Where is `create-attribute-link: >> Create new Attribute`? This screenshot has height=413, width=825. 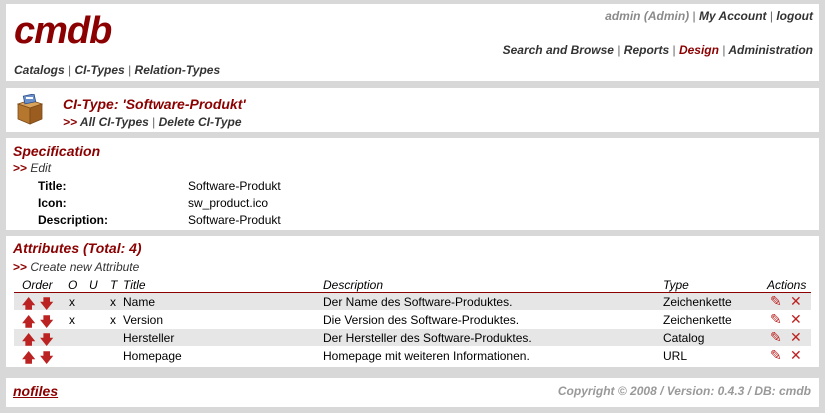
create-attribute-link: >> Create new Attribute is located at coordinates (76, 267).